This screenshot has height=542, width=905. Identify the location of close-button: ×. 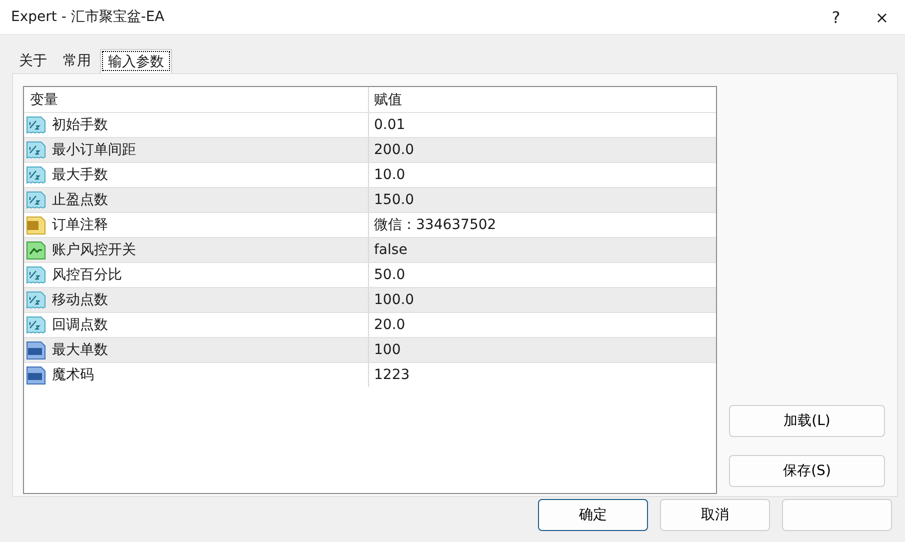
(882, 17).